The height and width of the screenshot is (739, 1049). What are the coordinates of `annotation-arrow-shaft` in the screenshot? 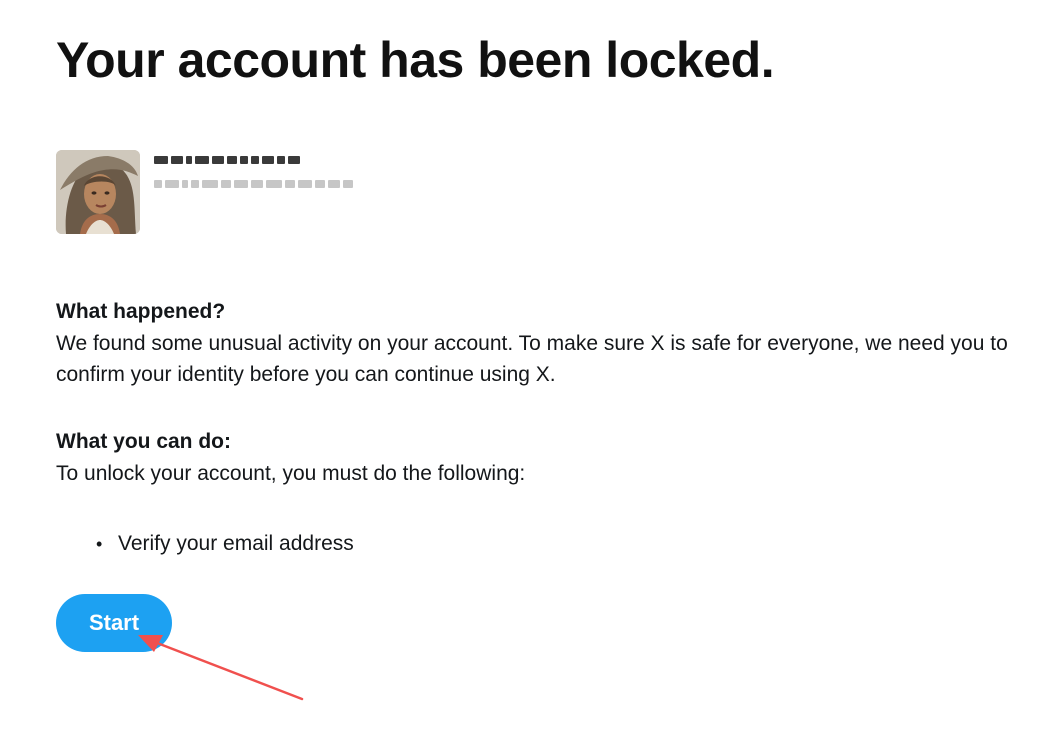 It's located at (227, 670).